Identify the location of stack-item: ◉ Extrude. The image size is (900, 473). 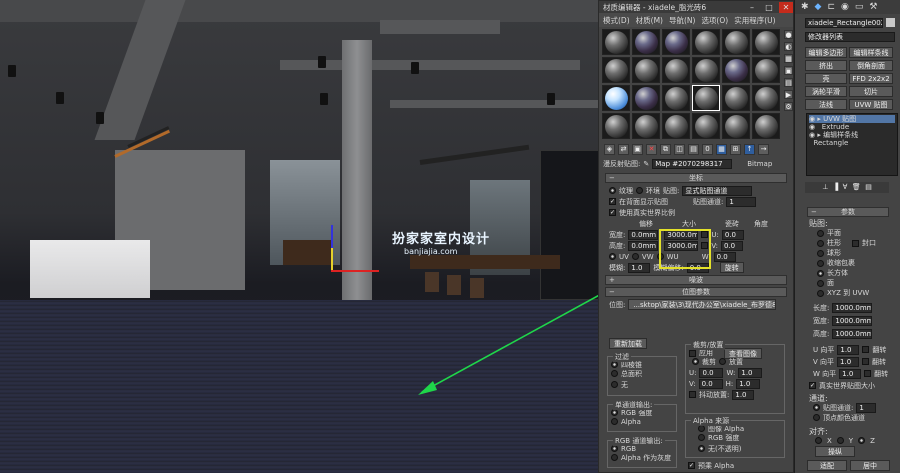
(852, 127).